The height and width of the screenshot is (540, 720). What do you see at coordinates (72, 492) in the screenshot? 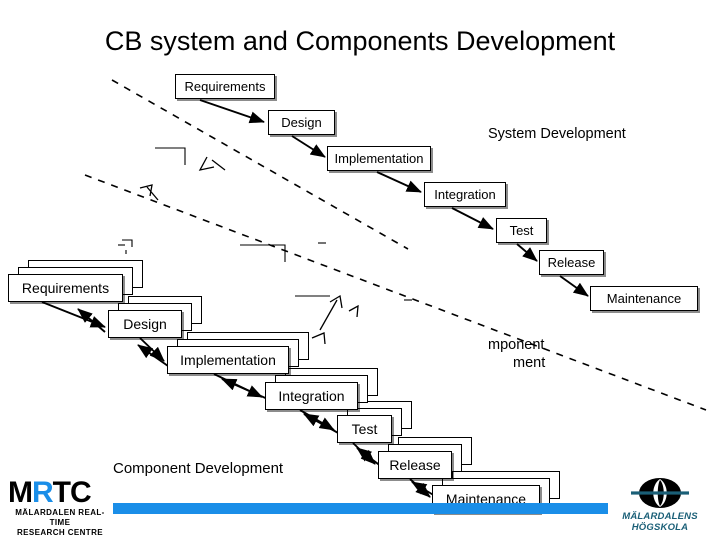
I see `mrtc-letters-tc: TC` at bounding box center [72, 492].